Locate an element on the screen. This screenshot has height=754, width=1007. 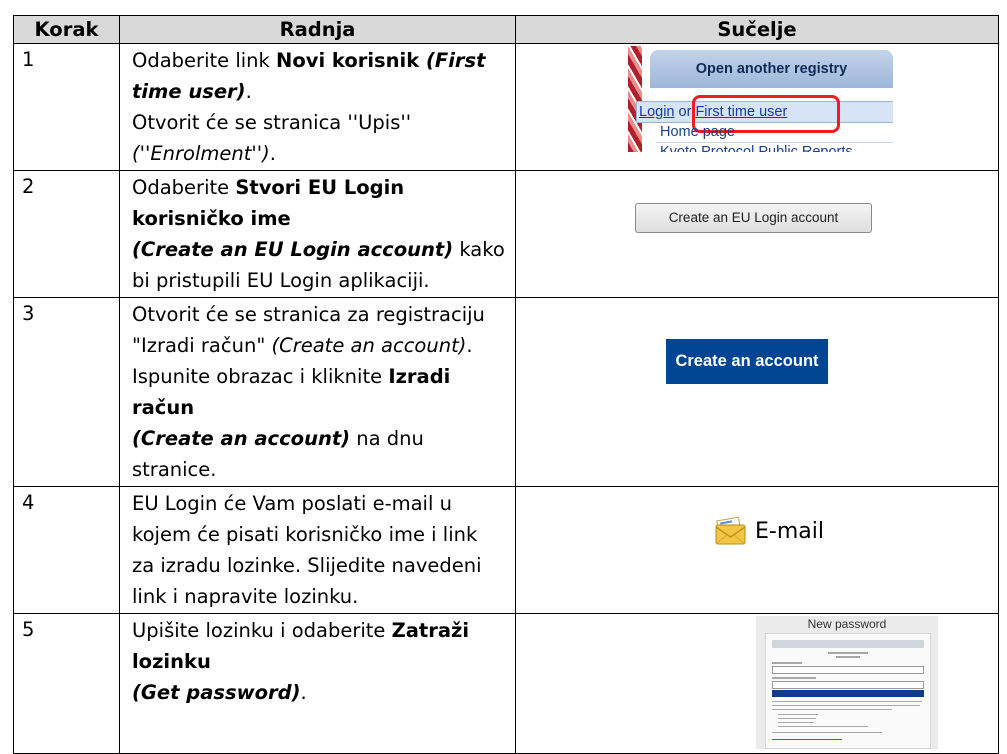
submit-button is located at coordinates (848, 693).